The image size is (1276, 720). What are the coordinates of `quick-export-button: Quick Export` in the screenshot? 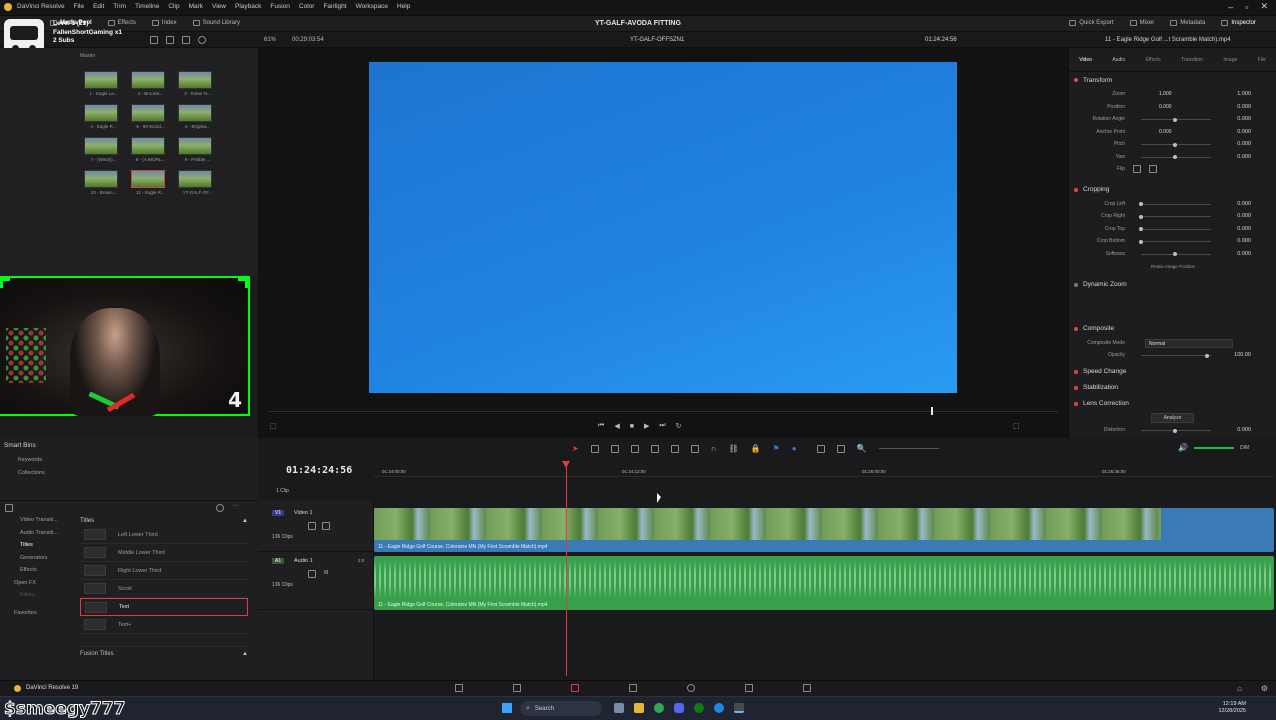 It's located at (1091, 23).